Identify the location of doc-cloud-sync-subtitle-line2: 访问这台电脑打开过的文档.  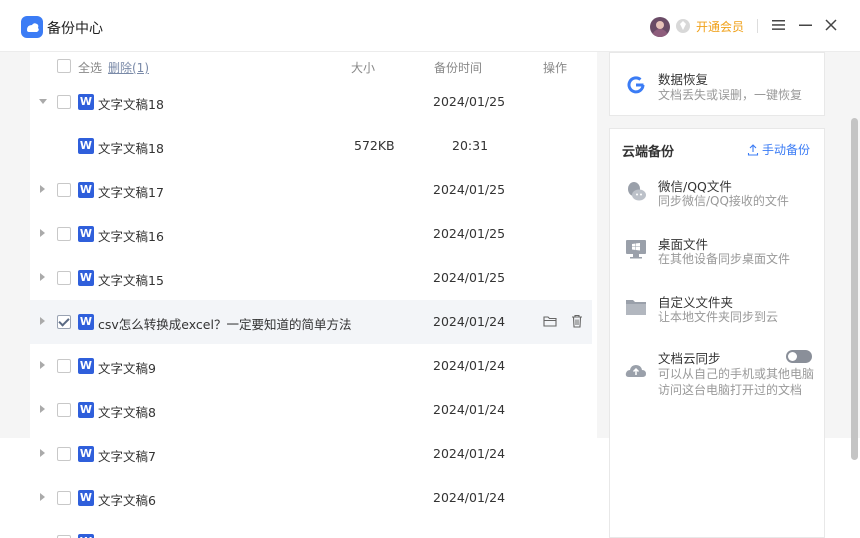
(730, 390).